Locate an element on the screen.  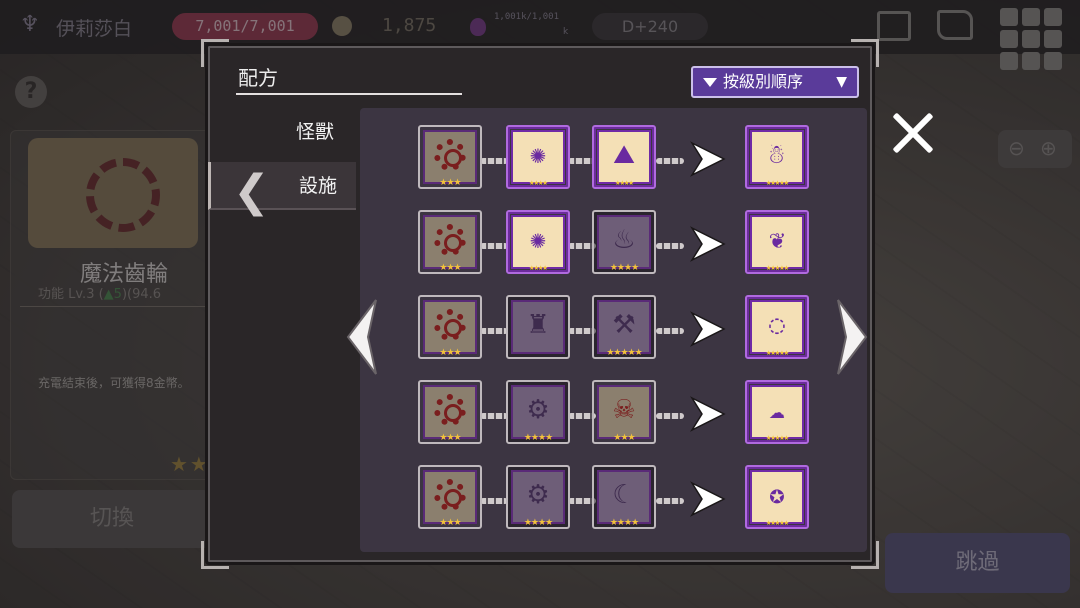
ingredient-slot: ⚒ ★★★★★ is located at coordinates (624, 327).